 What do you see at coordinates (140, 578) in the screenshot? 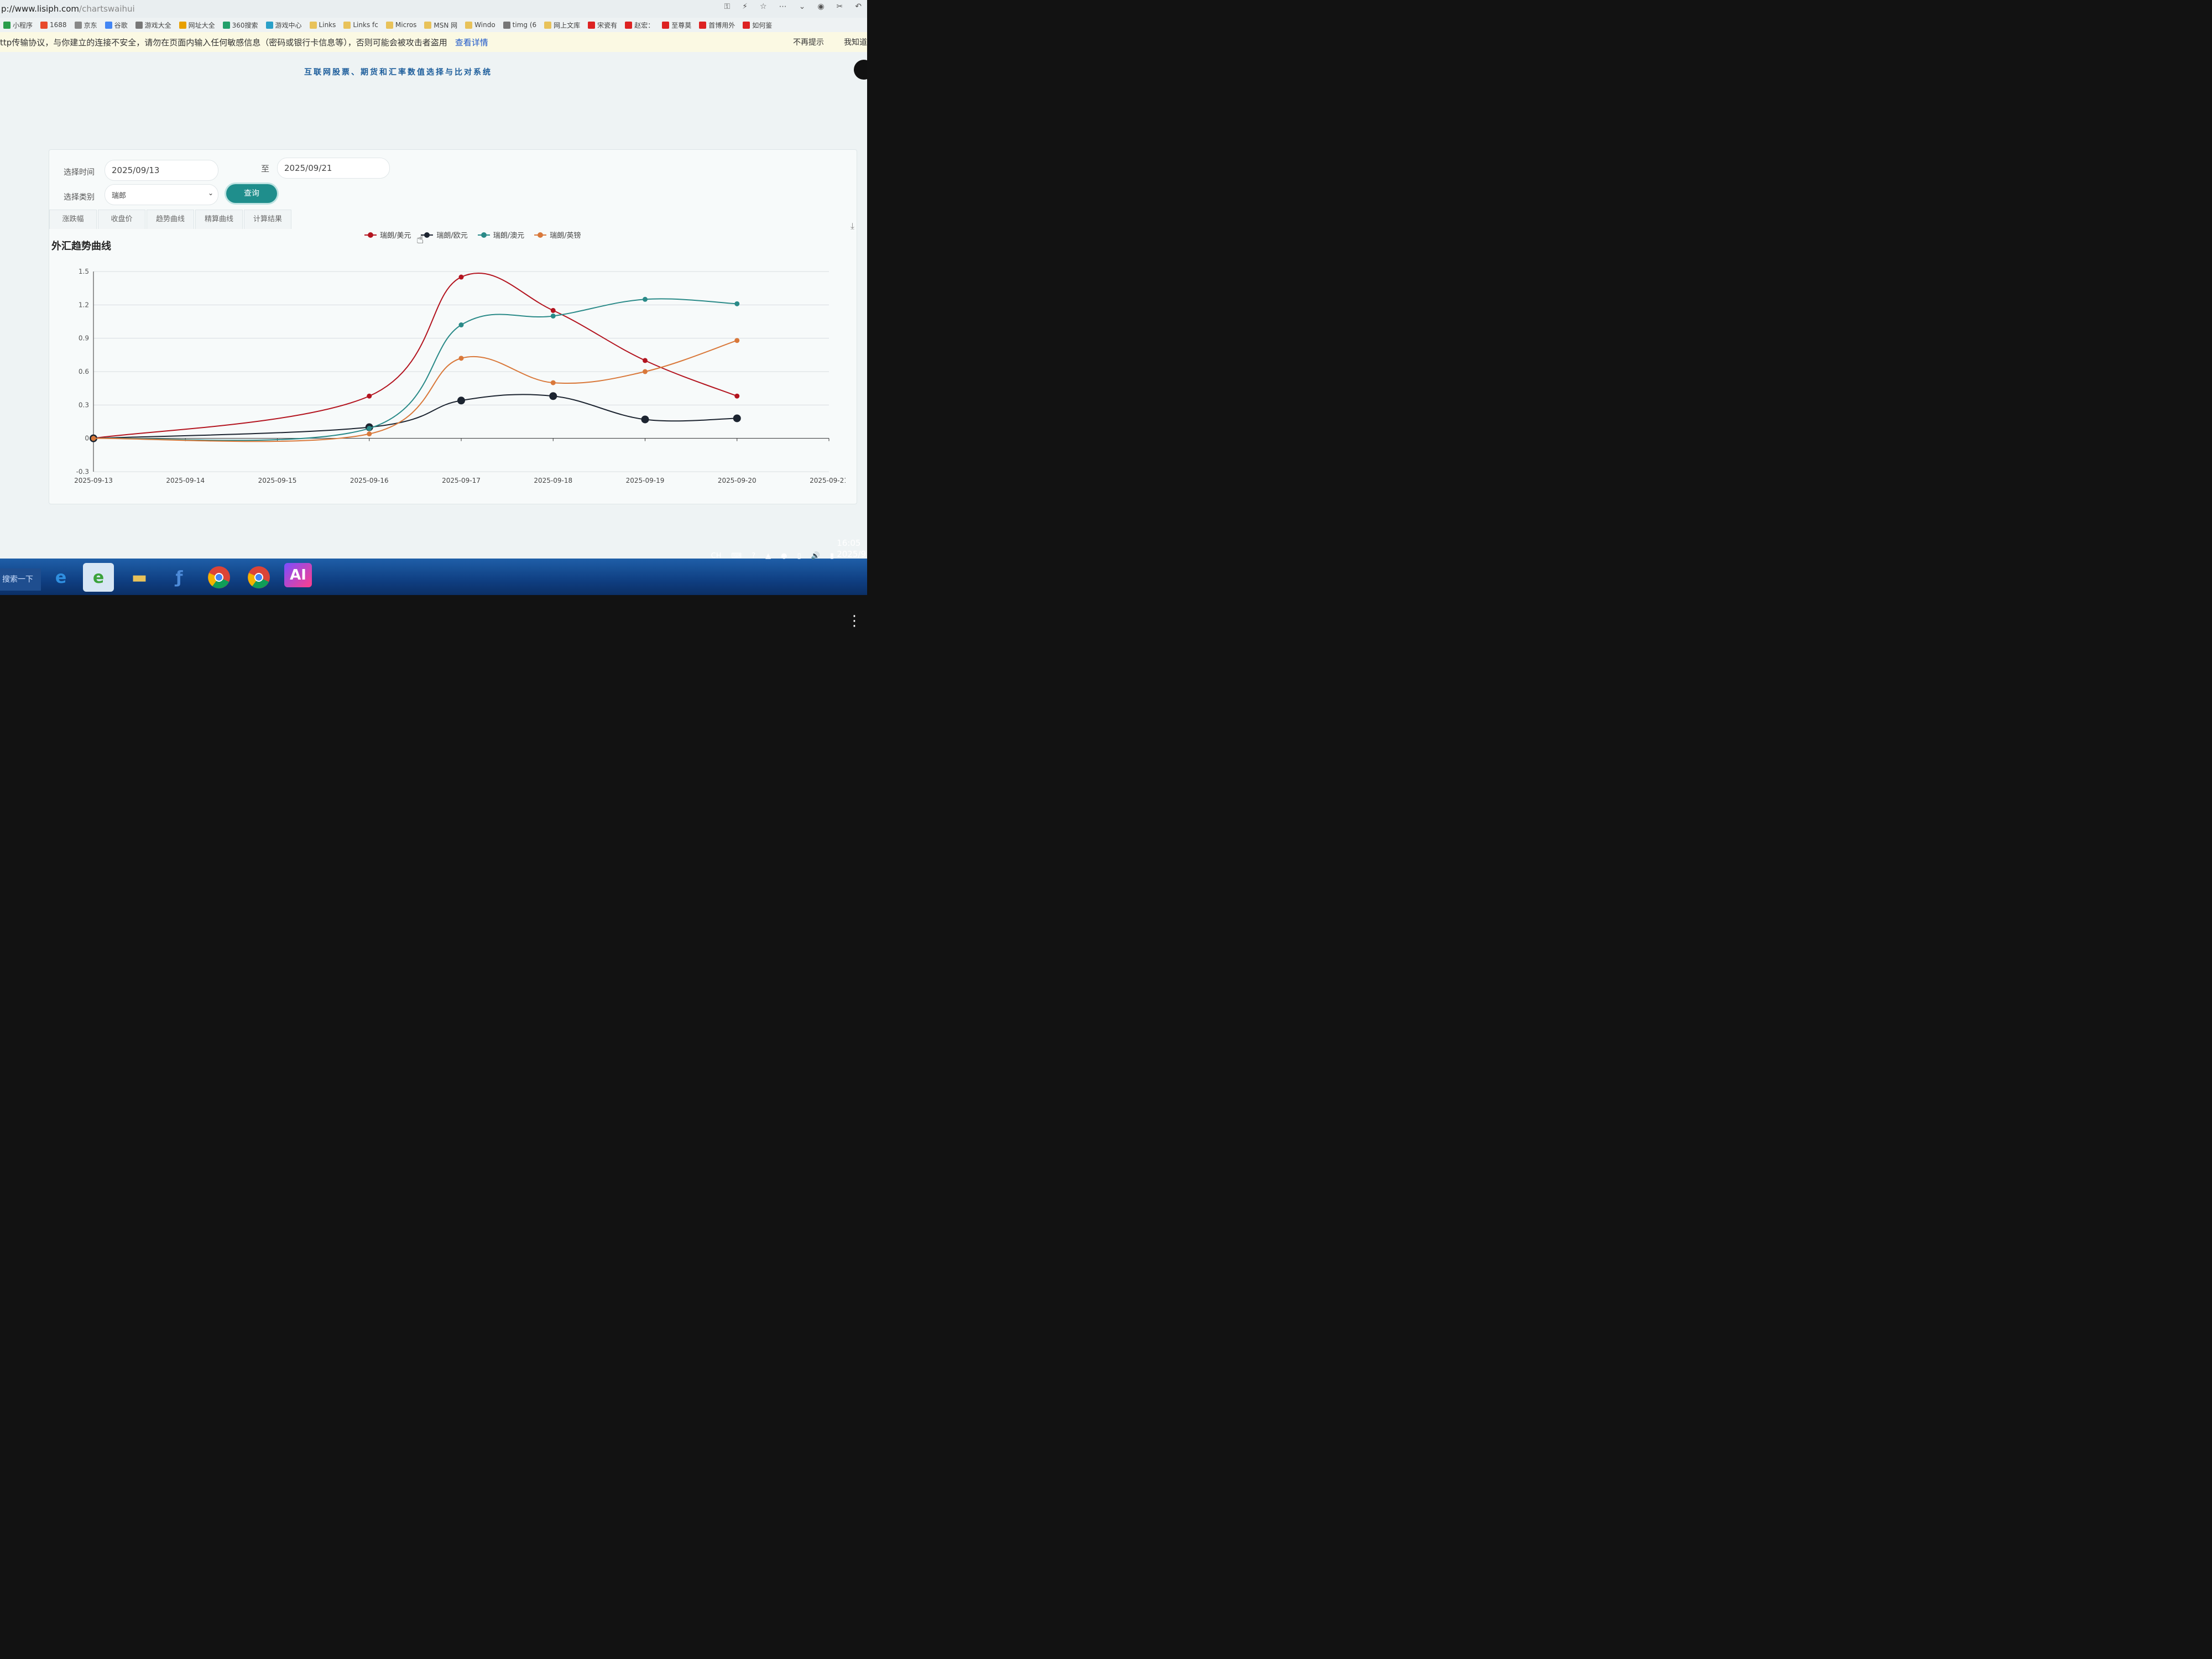
I see `folder-icon: ▬` at bounding box center [140, 578].